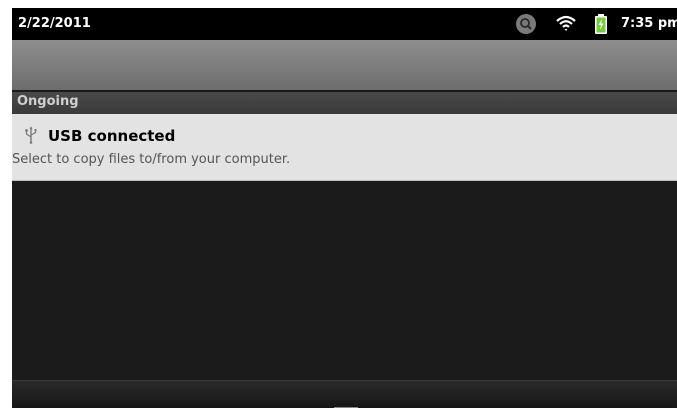 This screenshot has width=677, height=408. What do you see at coordinates (344, 103) in the screenshot?
I see `section-header: Ongoing` at bounding box center [344, 103].